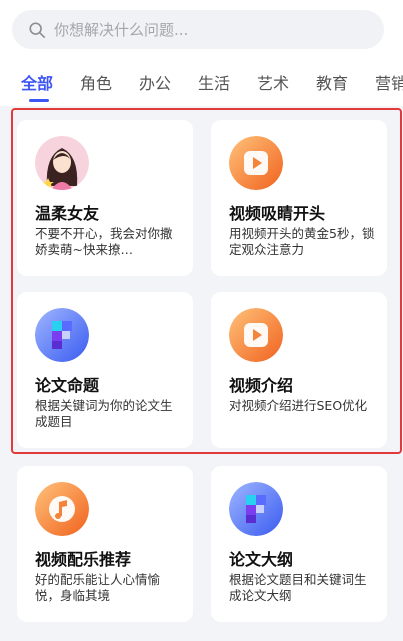 The height and width of the screenshot is (641, 403). I want to click on card-title: 论文命题, so click(67, 385).